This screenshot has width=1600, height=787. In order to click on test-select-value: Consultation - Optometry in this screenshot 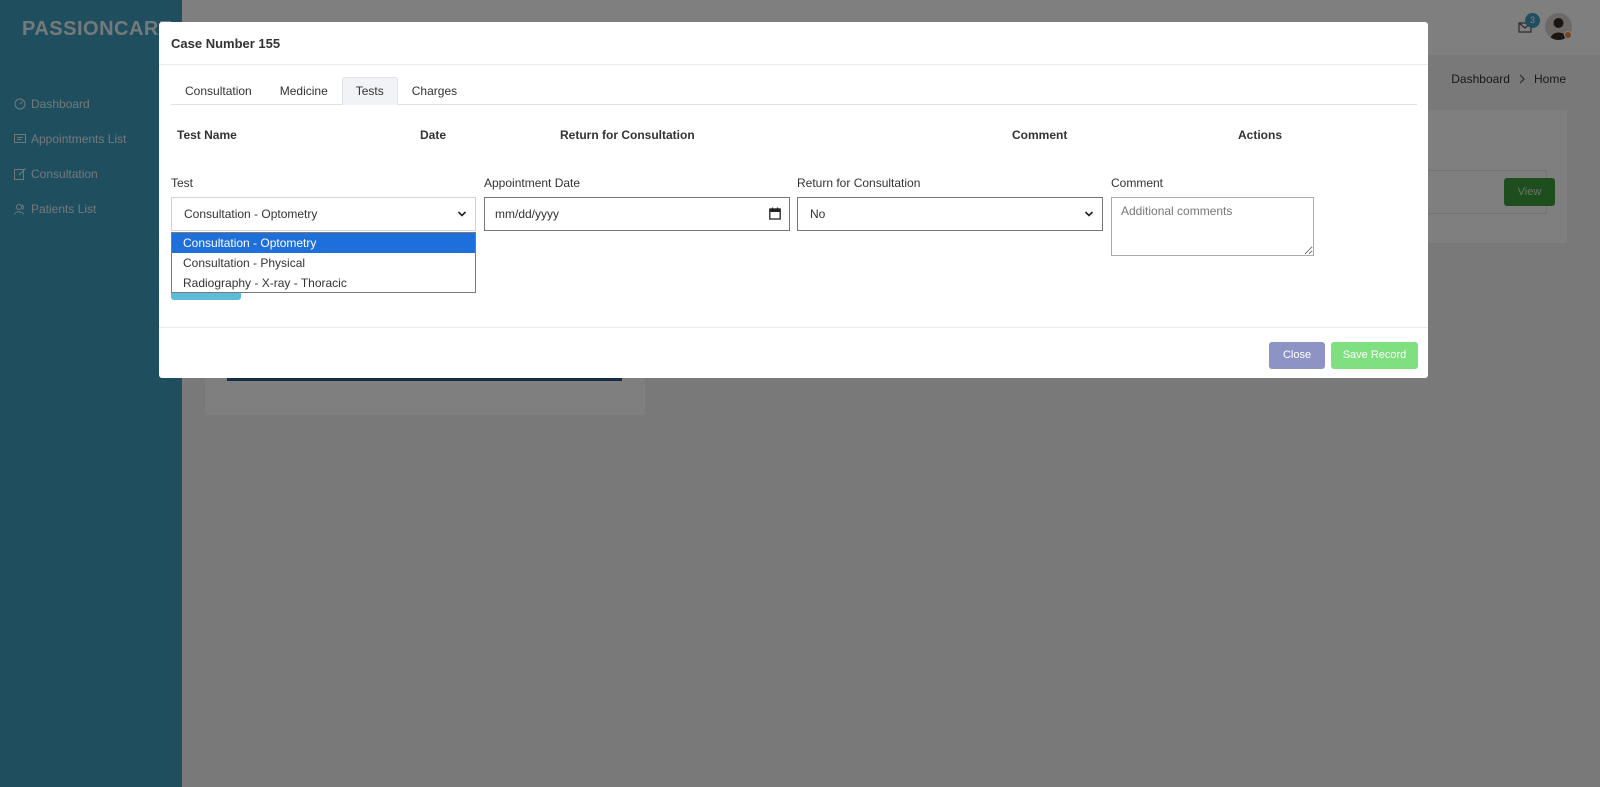, I will do `click(251, 214)`.